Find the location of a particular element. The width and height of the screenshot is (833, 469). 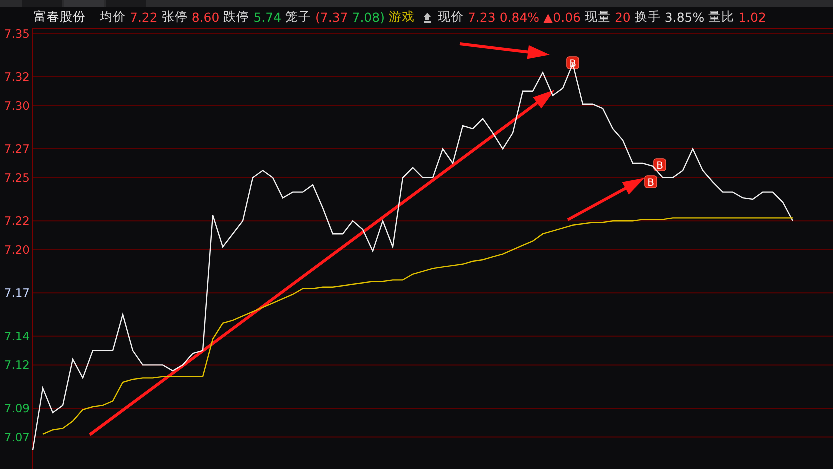

header-label: 笼子 is located at coordinates (299, 17).